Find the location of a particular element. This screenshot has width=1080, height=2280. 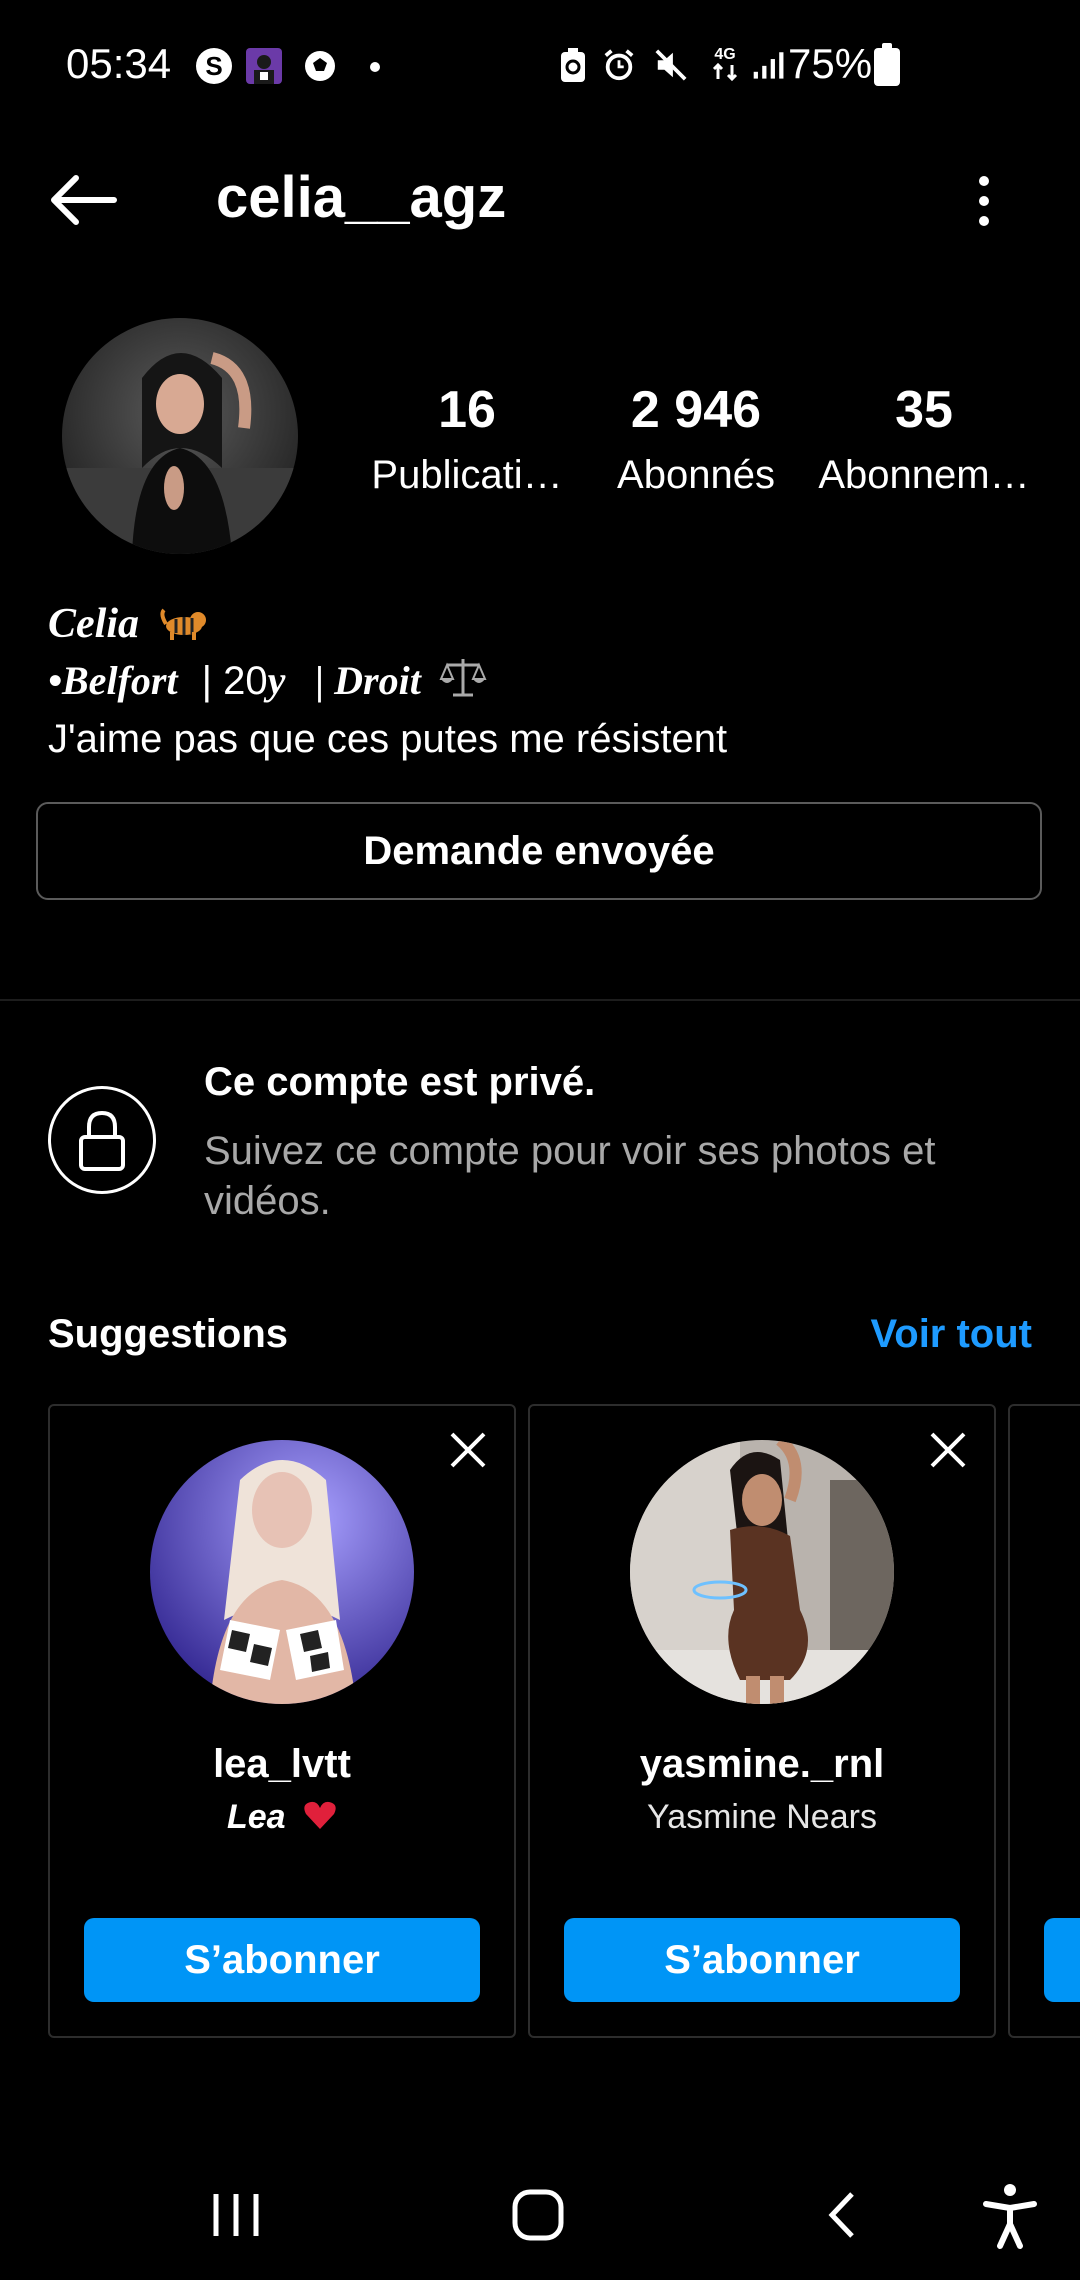

accessibility-icon is located at coordinates (1010, 2216).